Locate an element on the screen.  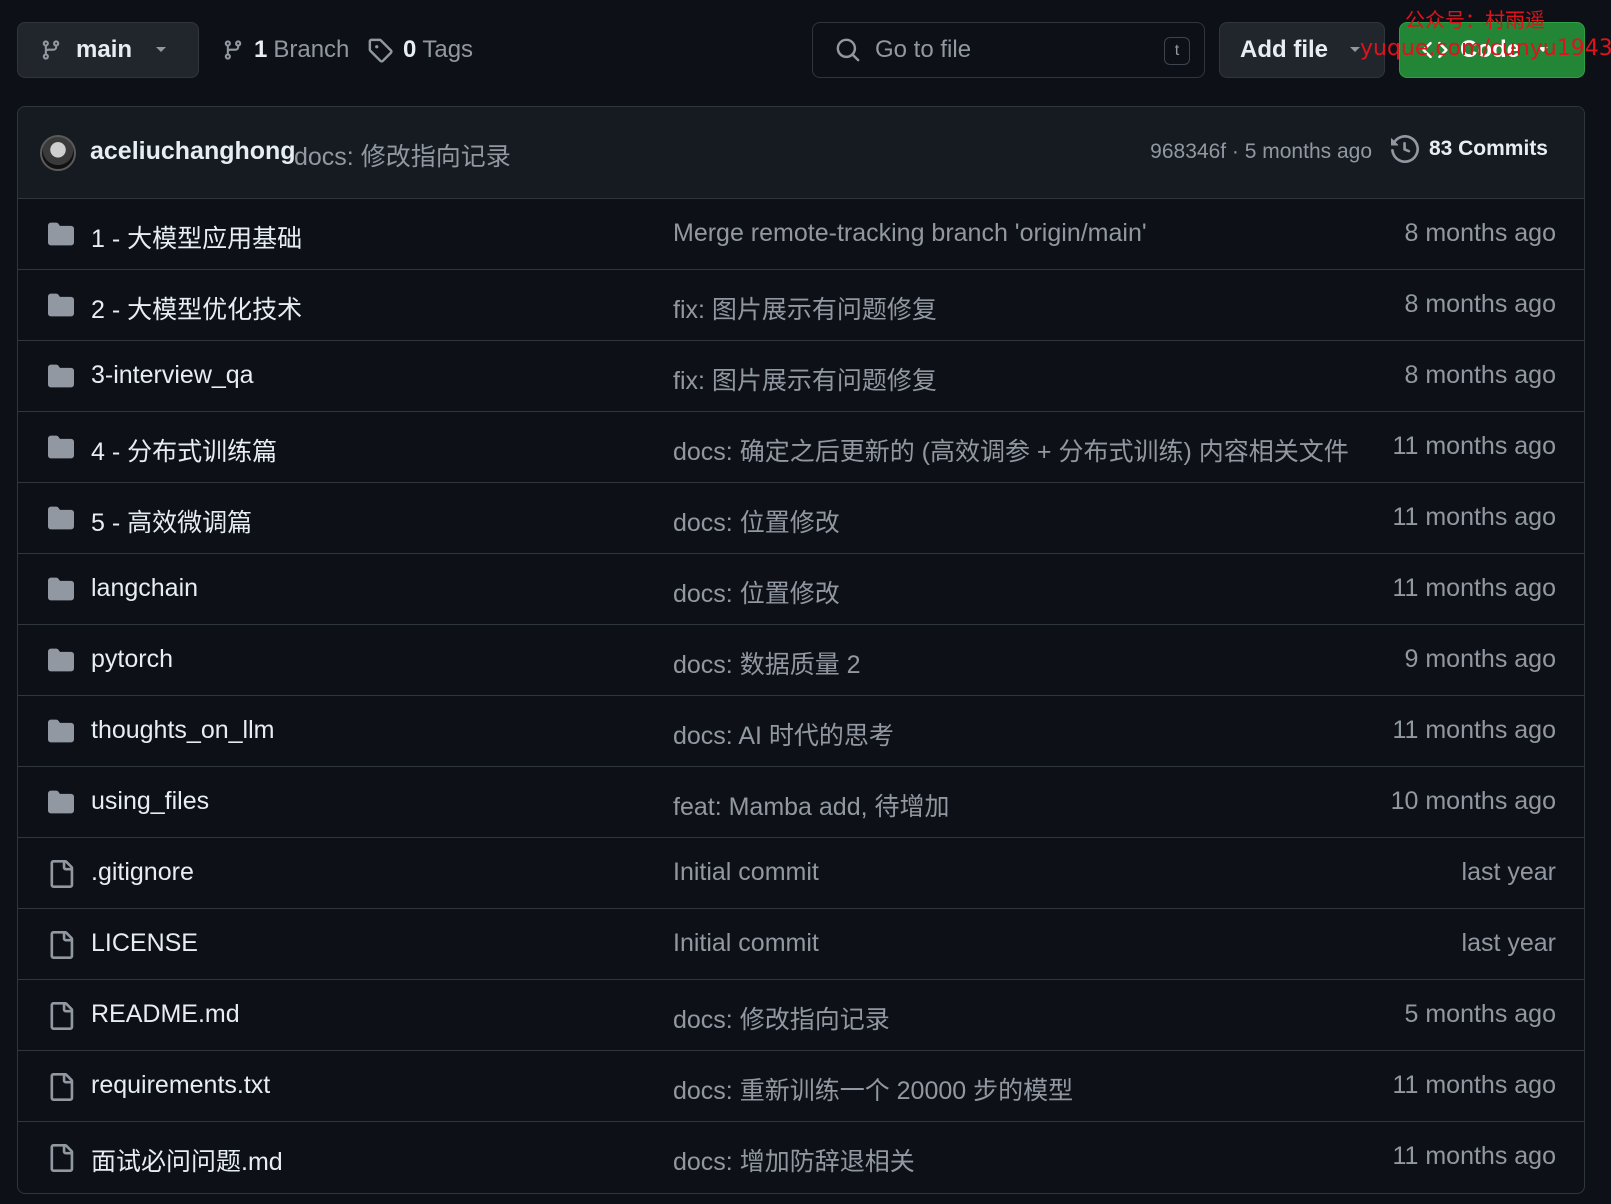
commit-message-link: docs: 数据质量 2 is located at coordinates (767, 663).